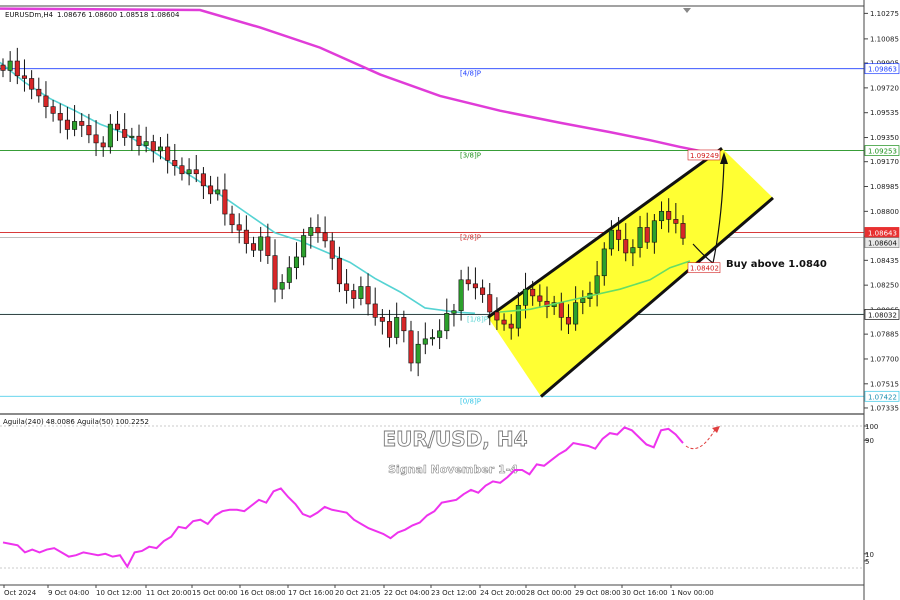 The width and height of the screenshot is (900, 600). What do you see at coordinates (76, 422) in the screenshot?
I see `indicator-header: Aguila(240) 48.0086 Aguila(50) 100.2252` at bounding box center [76, 422].